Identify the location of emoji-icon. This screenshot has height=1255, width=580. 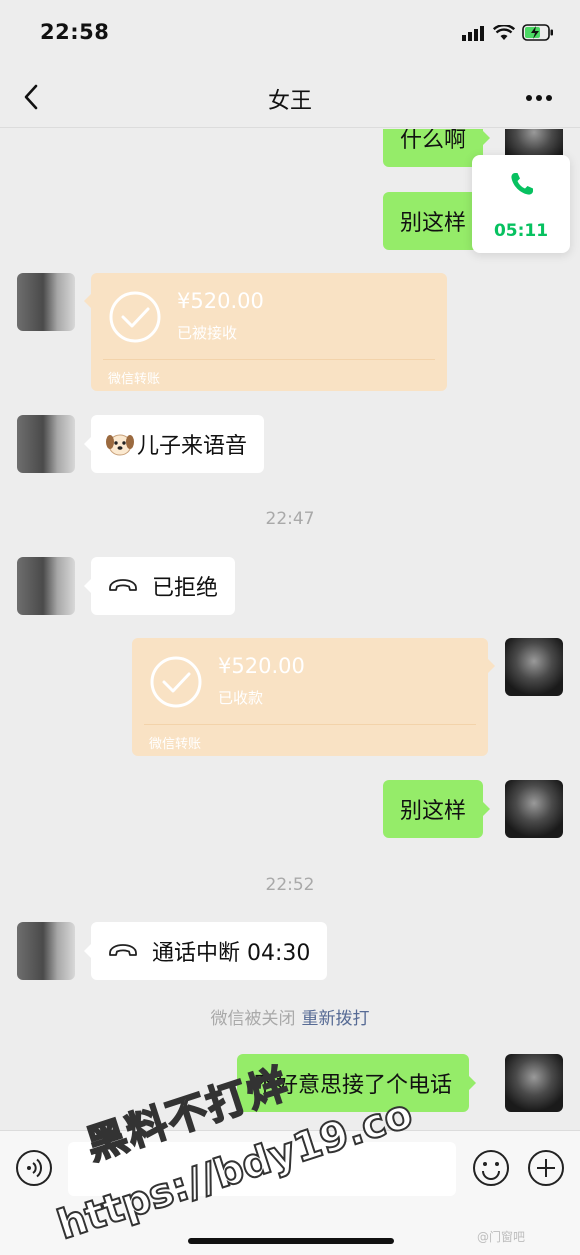
(491, 1168).